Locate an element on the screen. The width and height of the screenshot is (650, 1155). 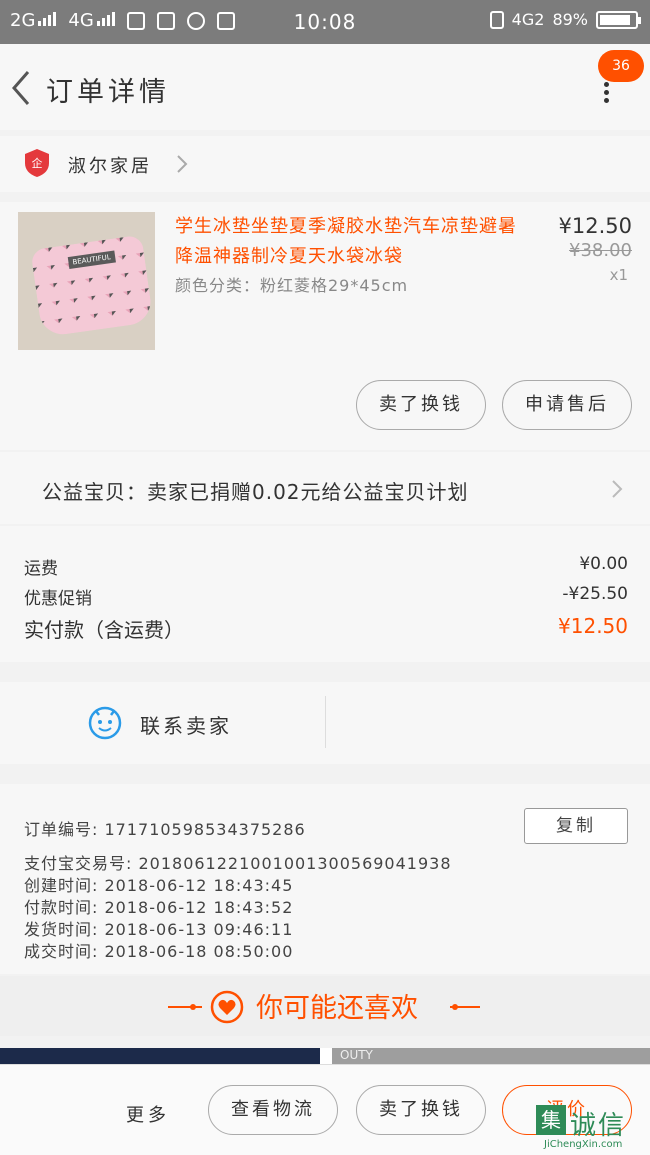
shipping-value: ¥0.00 is located at coordinates (603, 564).